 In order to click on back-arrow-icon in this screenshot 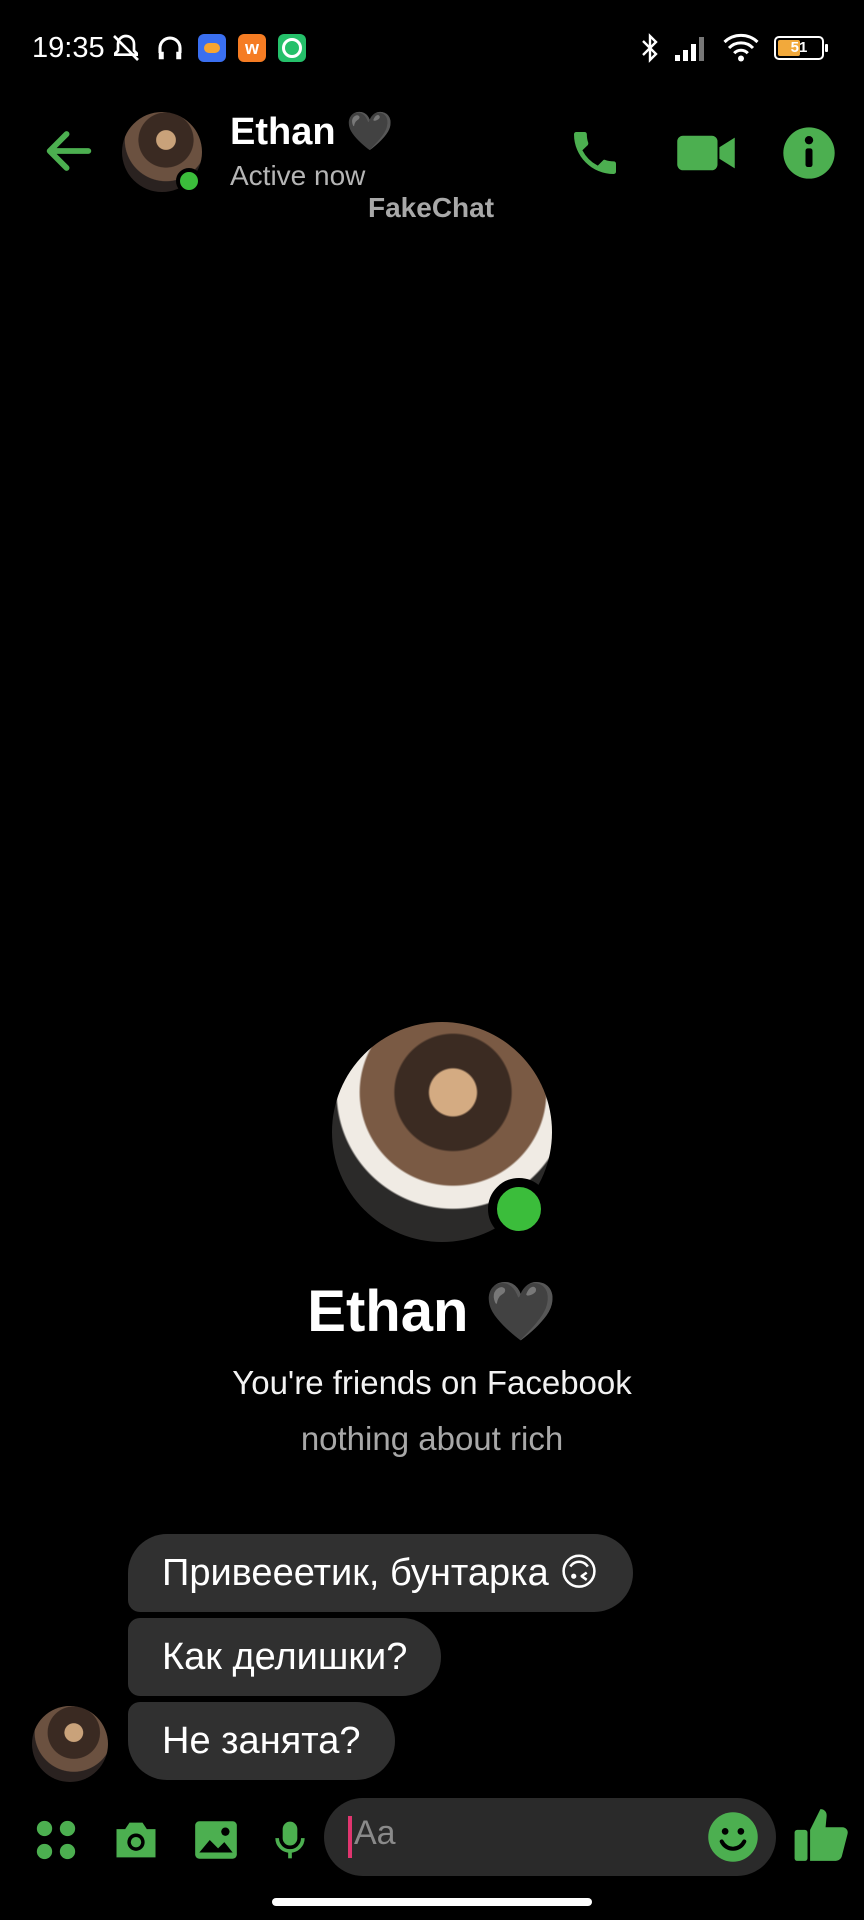, I will do `click(69, 151)`.